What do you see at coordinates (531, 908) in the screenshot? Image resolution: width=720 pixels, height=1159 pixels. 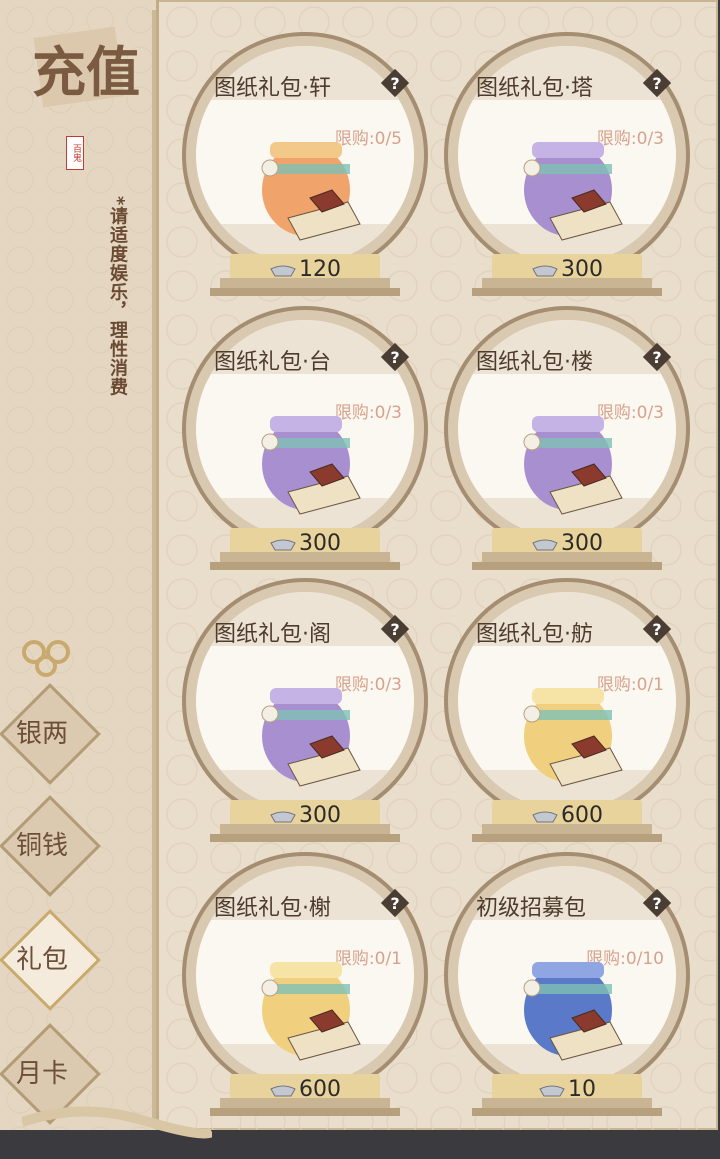 I see `pack-name: 初级招募包` at bounding box center [531, 908].